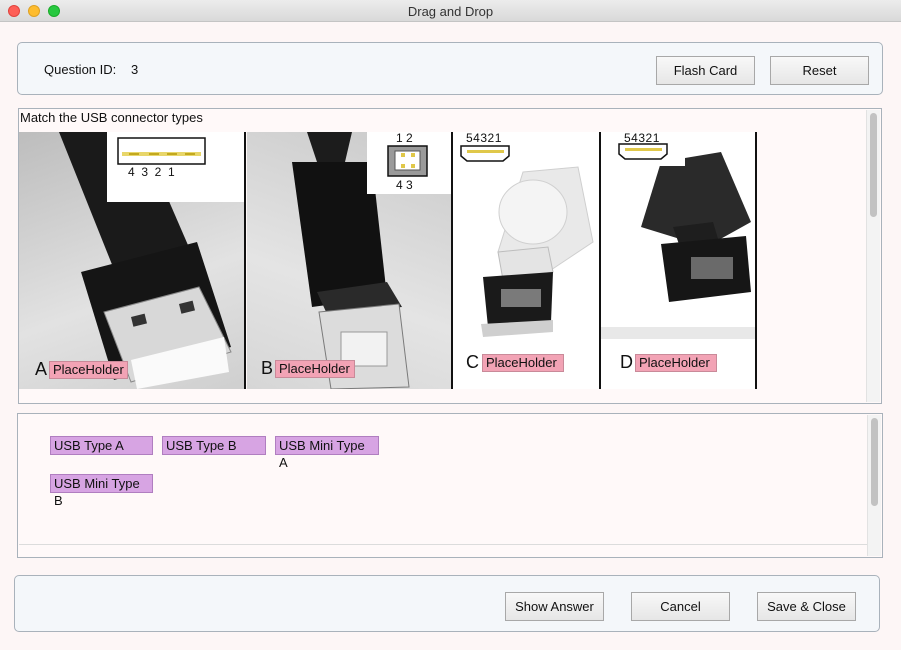  Describe the element at coordinates (409, 162) in the screenshot. I see `usb-type-b-pinout: 1 2 4 3` at that location.